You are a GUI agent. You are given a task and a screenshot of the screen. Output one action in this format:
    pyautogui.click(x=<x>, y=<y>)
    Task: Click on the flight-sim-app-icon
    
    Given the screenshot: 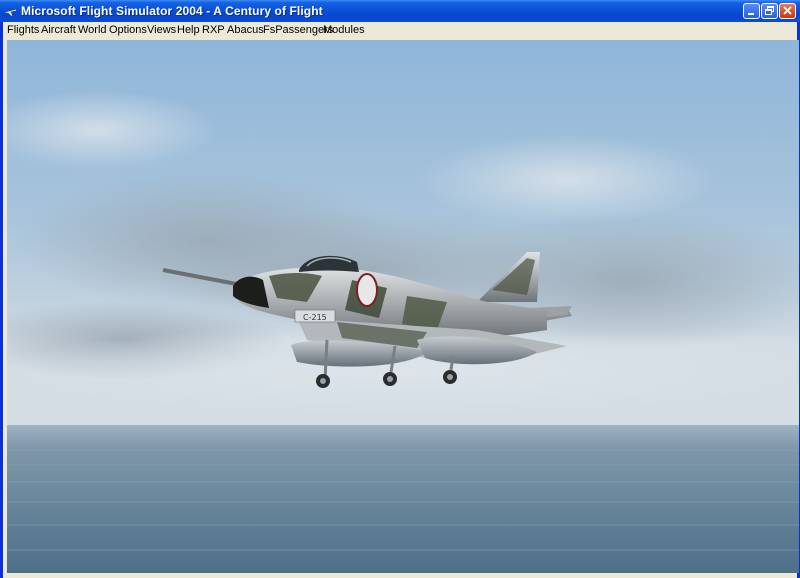 What is the action you would take?
    pyautogui.click(x=11, y=11)
    